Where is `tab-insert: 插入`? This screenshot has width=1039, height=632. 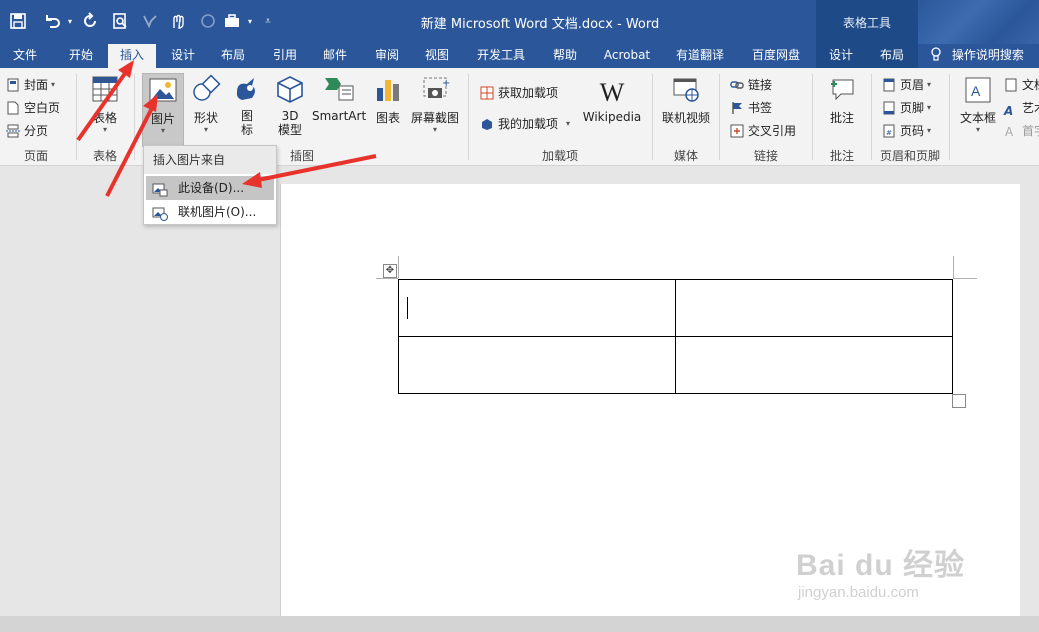 tab-insert: 插入 is located at coordinates (132, 56).